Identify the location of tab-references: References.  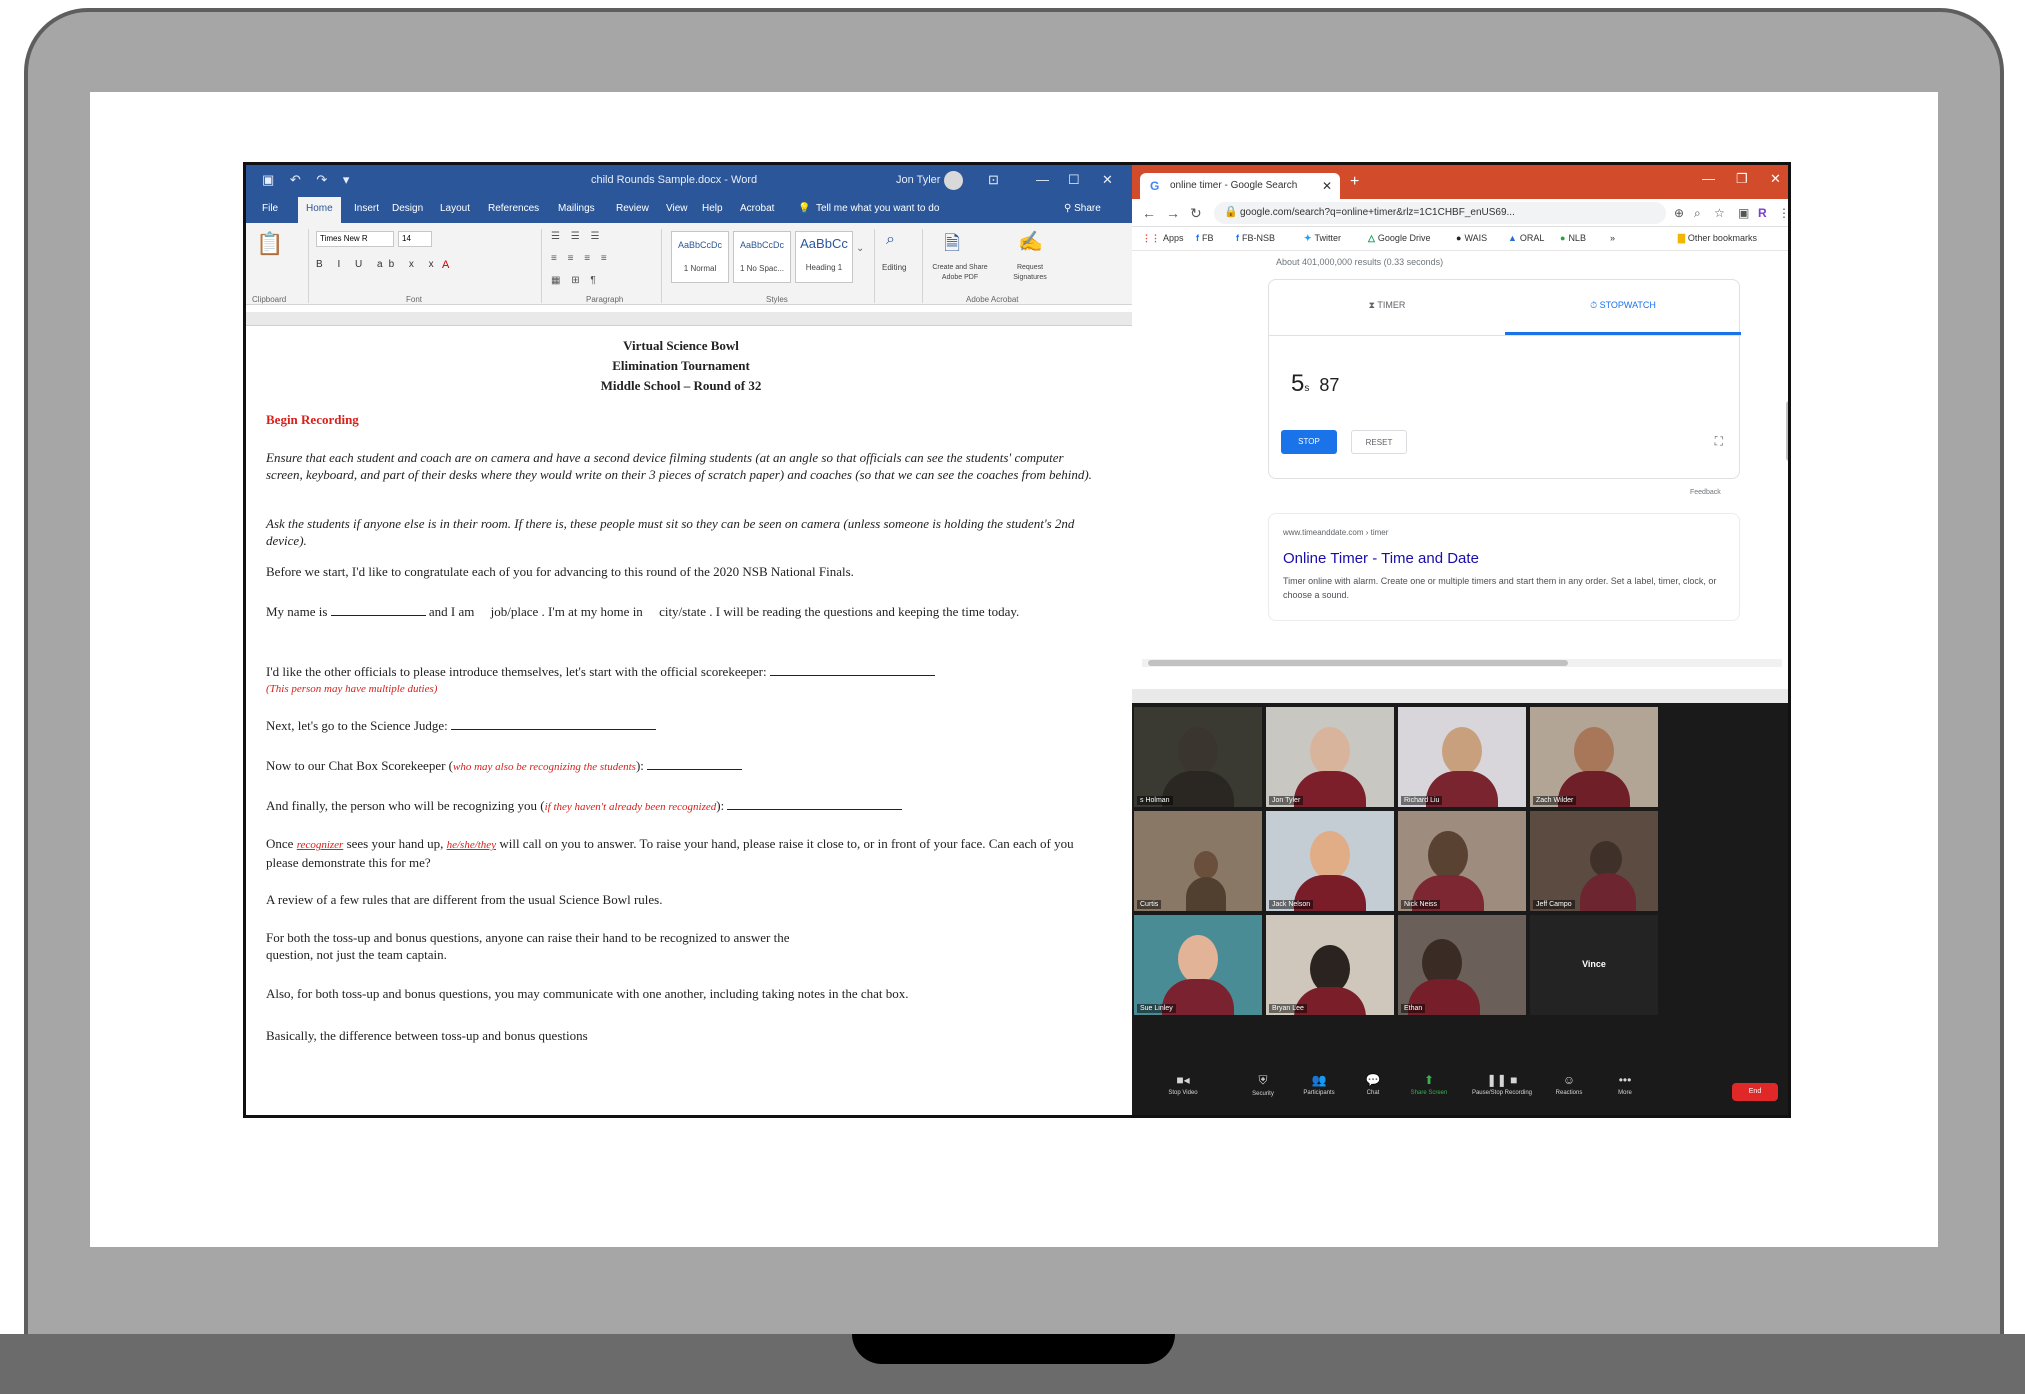
(513, 208).